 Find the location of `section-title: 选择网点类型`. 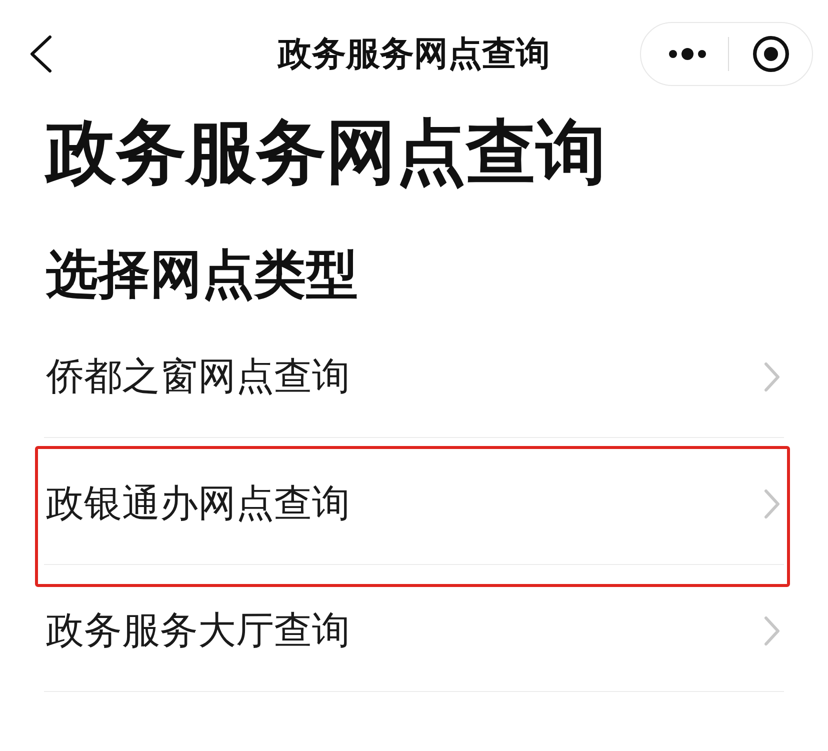

section-title: 选择网点类型 is located at coordinates (201, 275).